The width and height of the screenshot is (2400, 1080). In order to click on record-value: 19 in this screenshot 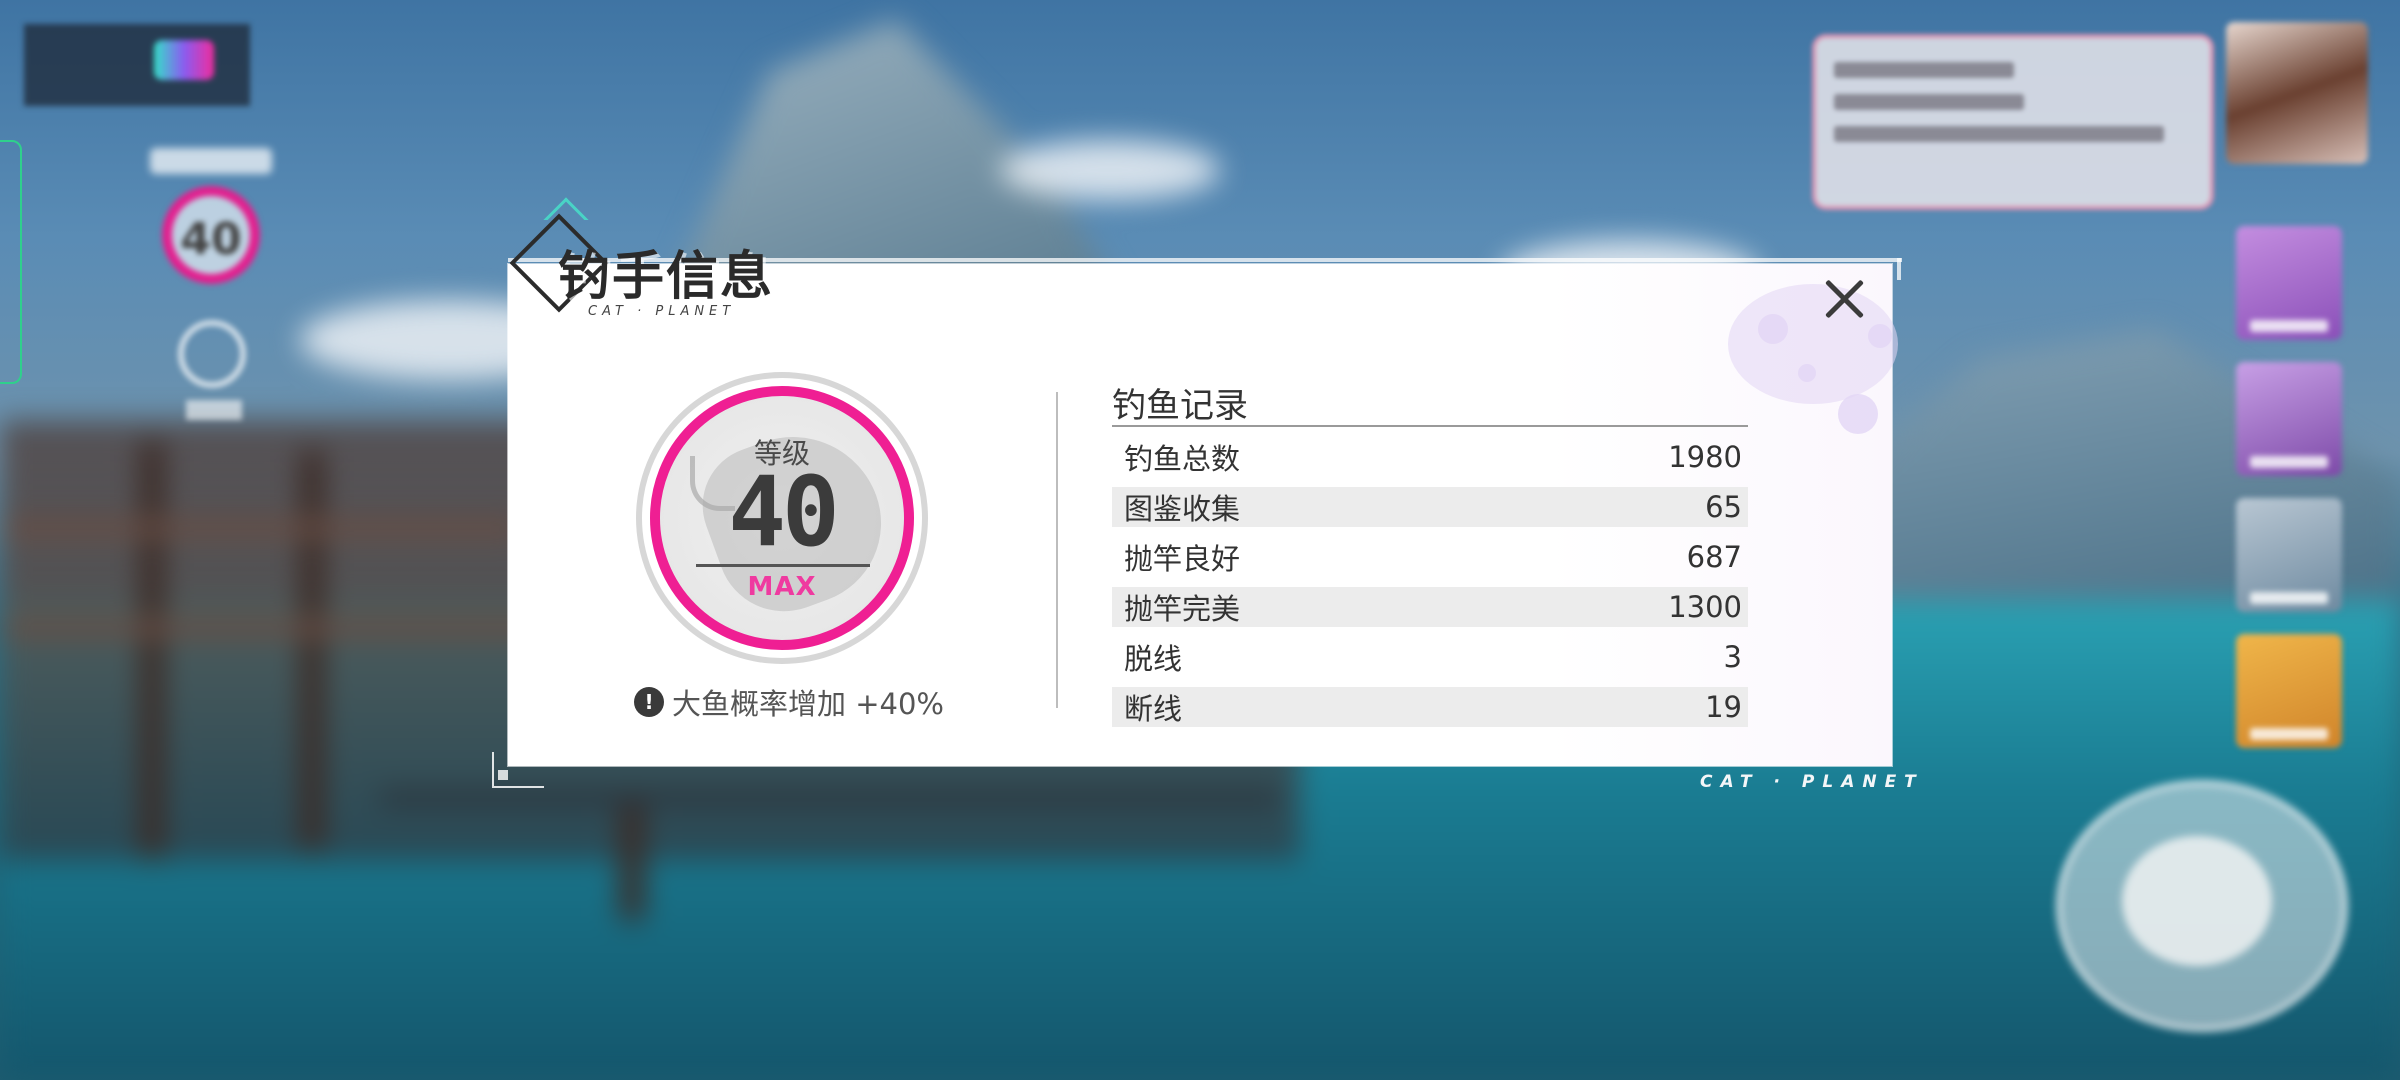, I will do `click(1723, 707)`.